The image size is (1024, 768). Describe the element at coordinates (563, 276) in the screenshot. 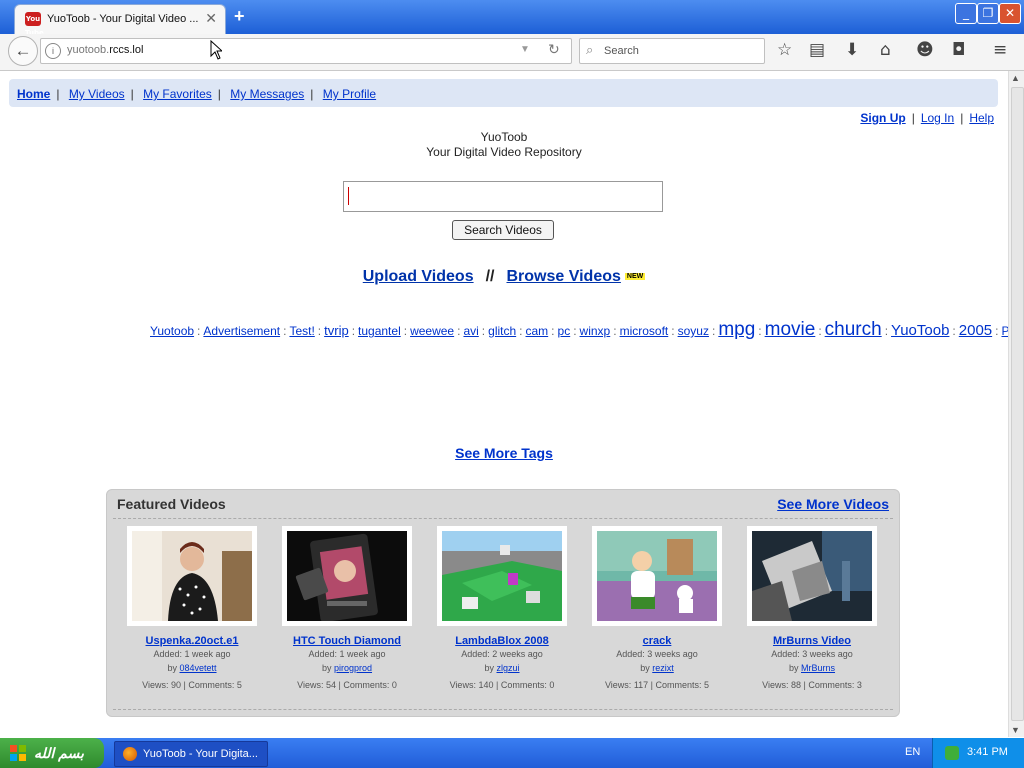

I see `browse-videos-link: Browse Videos` at that location.